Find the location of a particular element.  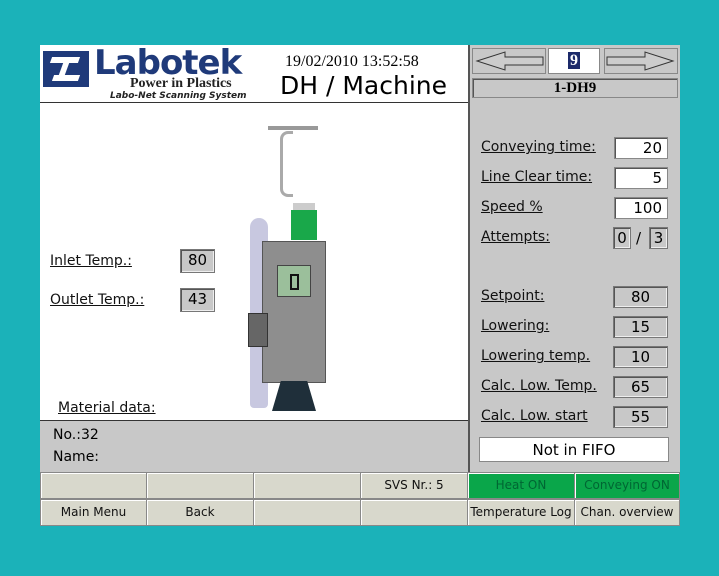

prev-channel-button is located at coordinates (509, 61).